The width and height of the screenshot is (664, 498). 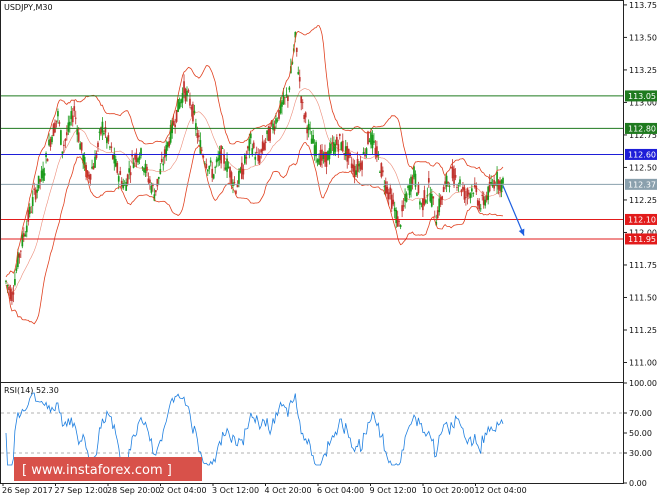 What do you see at coordinates (642, 184) in the screenshot?
I see `level-label: 112.37` at bounding box center [642, 184].